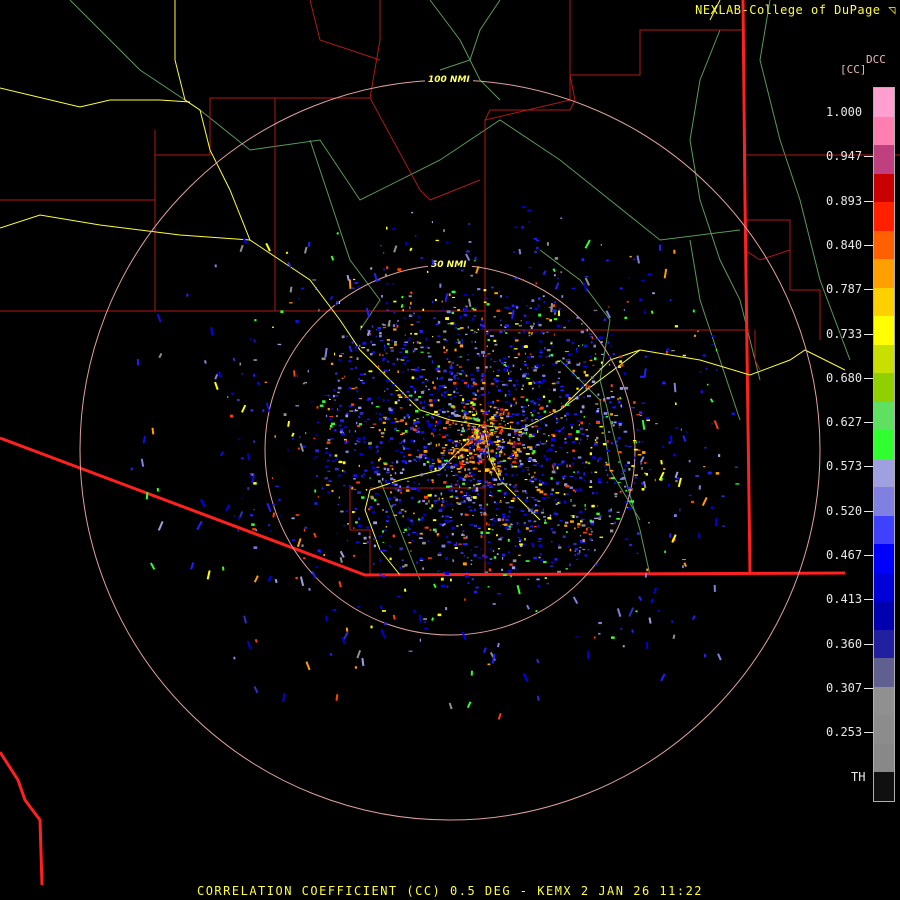  What do you see at coordinates (853, 69) in the screenshot?
I see `legend-unit: [CC]` at bounding box center [853, 69].